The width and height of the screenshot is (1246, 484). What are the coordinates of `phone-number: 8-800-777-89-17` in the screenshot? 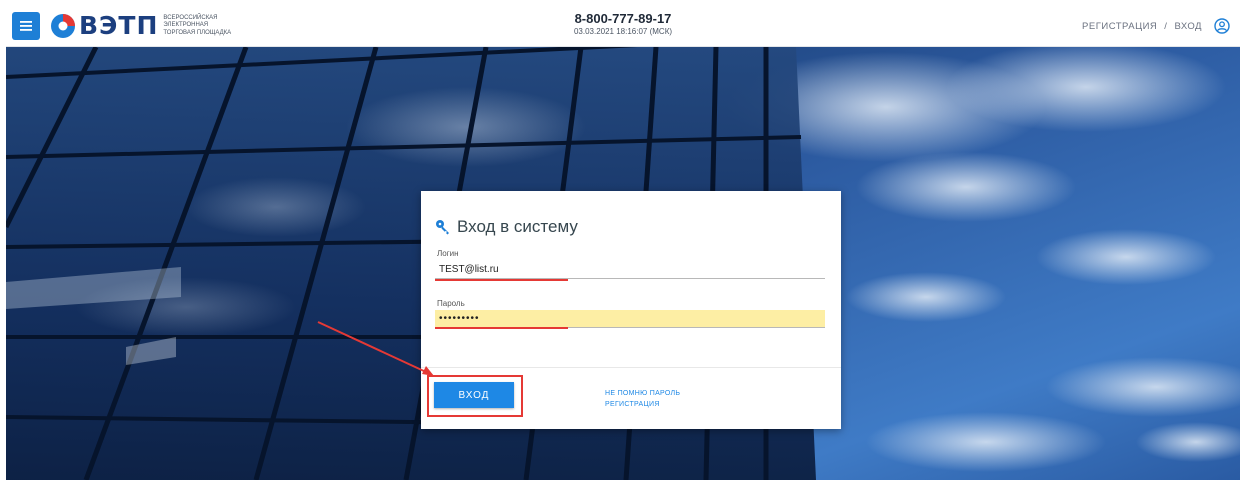 It's located at (623, 18).